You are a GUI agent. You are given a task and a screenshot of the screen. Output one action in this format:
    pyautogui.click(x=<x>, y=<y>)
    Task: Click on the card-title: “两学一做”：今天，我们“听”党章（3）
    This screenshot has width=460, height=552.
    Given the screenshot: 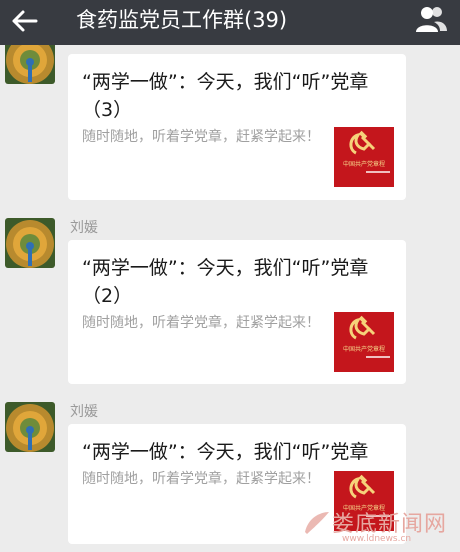 What is the action you would take?
    pyautogui.click(x=225, y=96)
    